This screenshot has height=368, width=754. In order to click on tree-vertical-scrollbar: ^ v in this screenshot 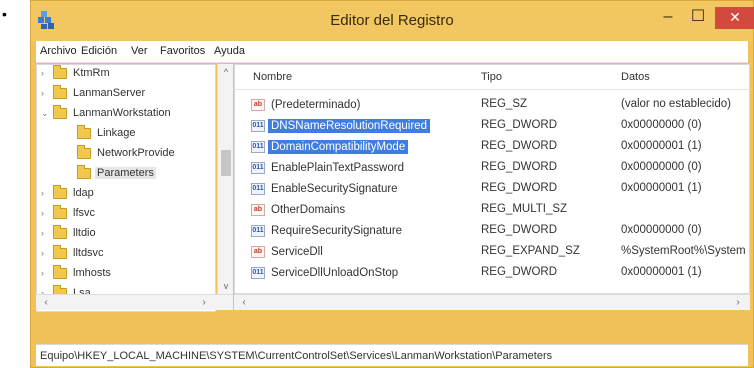, I will do `click(225, 179)`.